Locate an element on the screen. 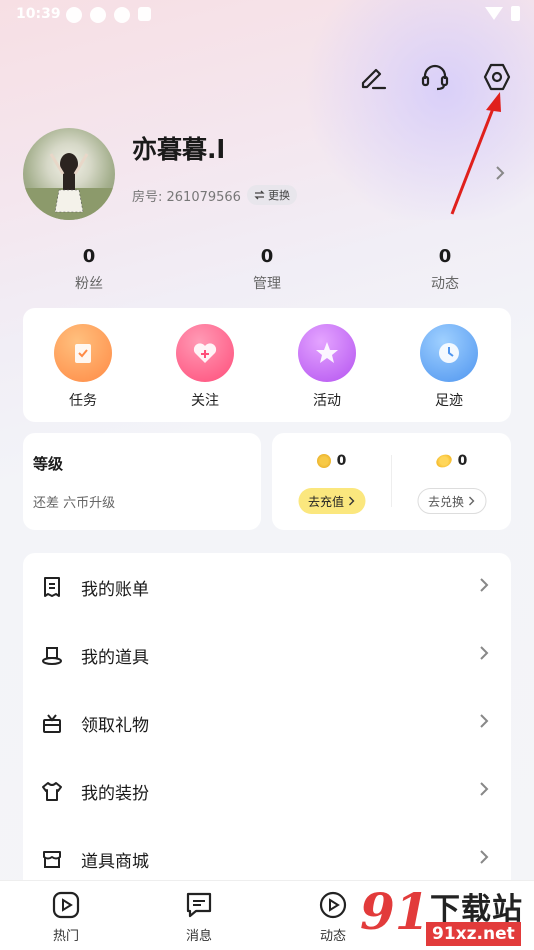  gift-icon is located at coordinates (52, 723).